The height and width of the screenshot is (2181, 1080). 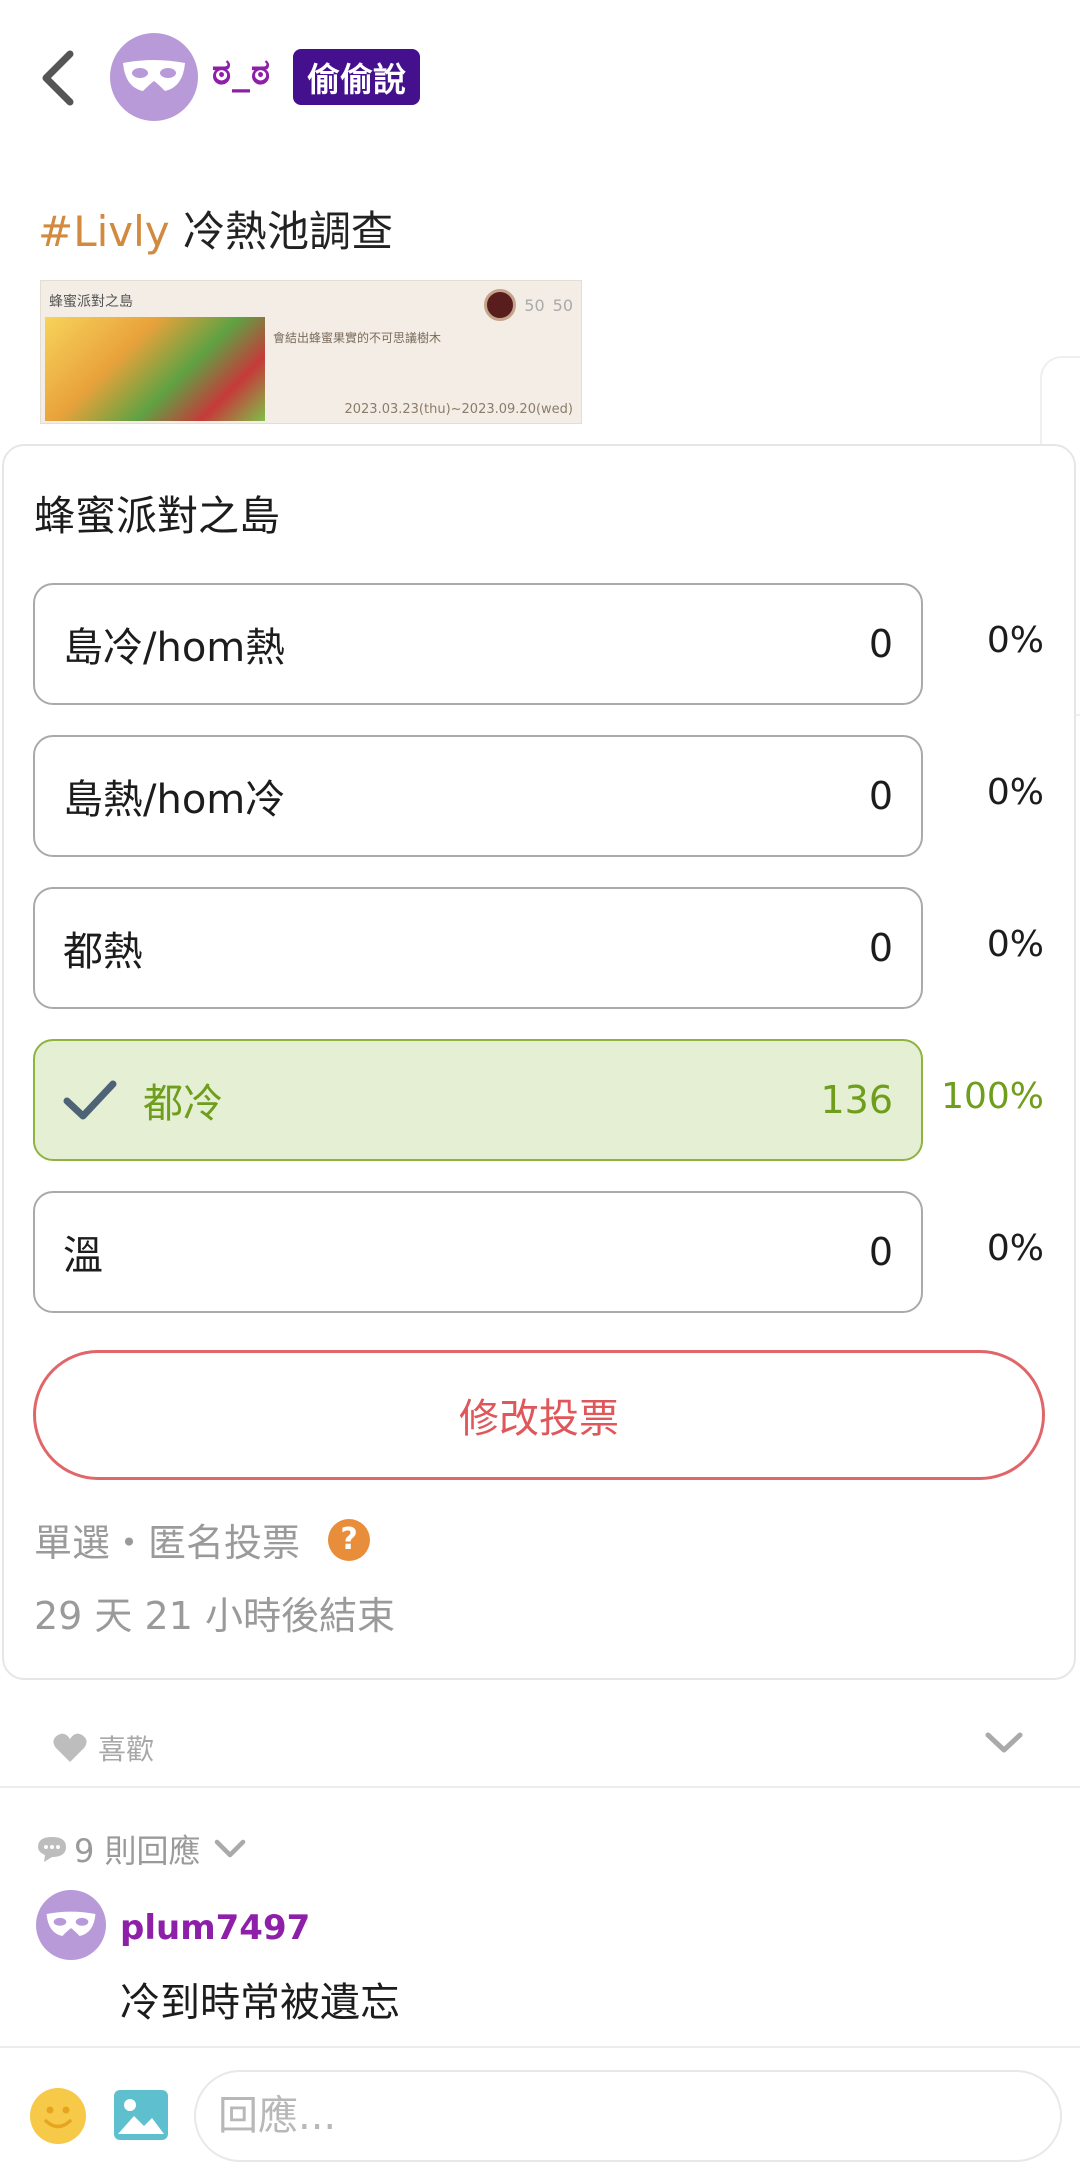 I want to click on smiley-icon, so click(x=58, y=2117).